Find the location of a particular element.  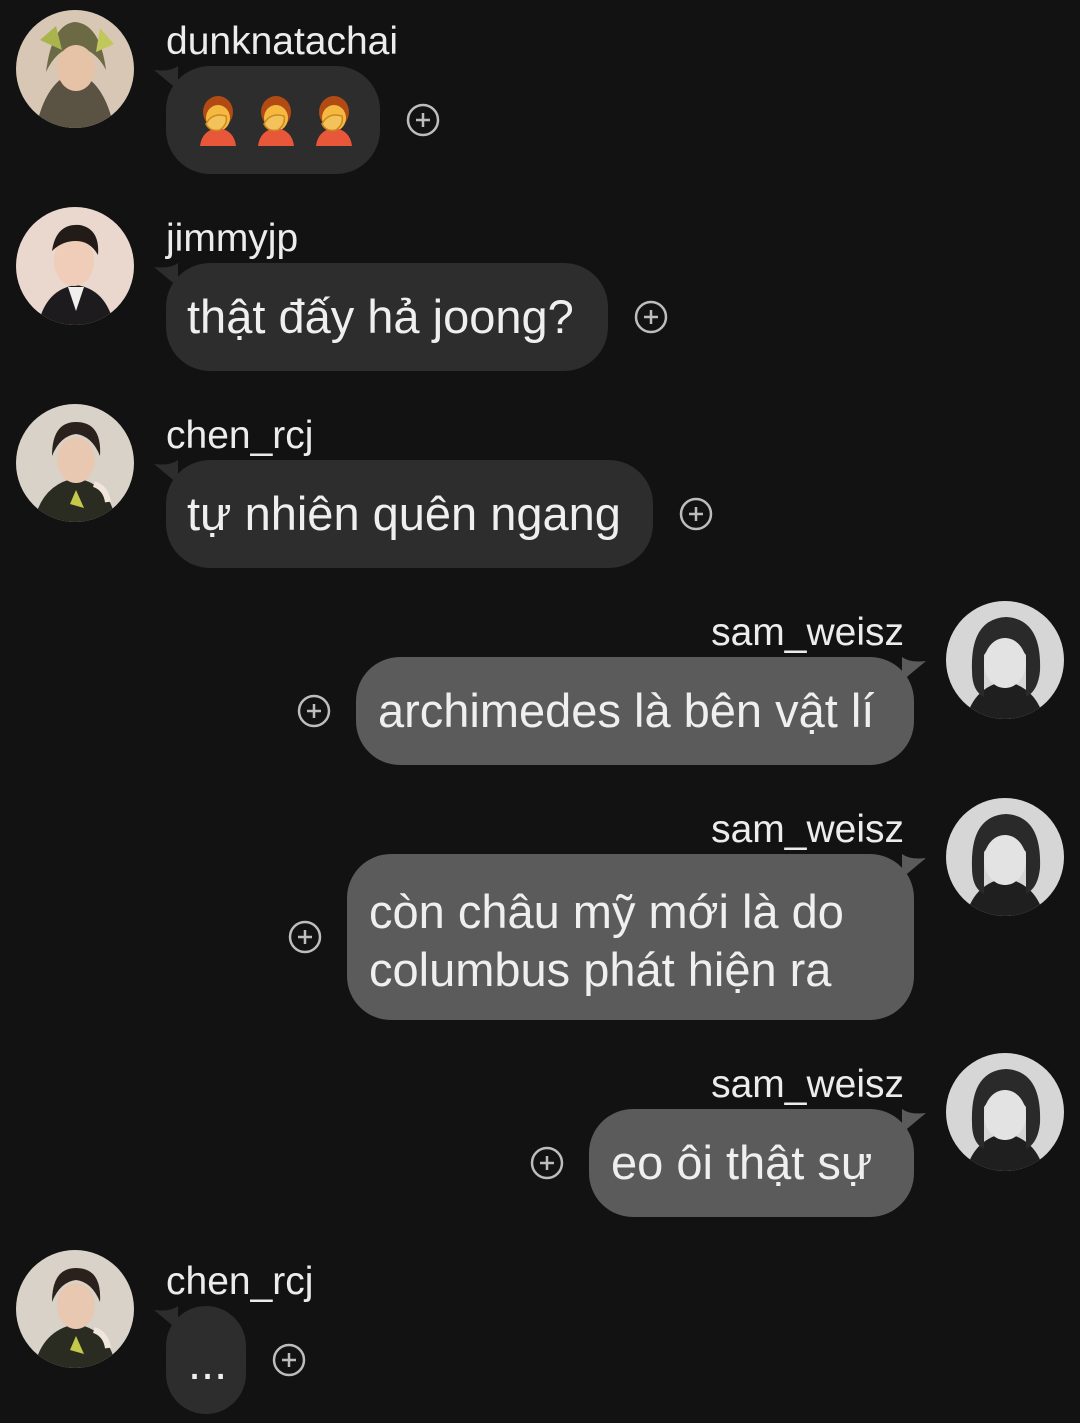

message-bubble is located at coordinates (273, 120).